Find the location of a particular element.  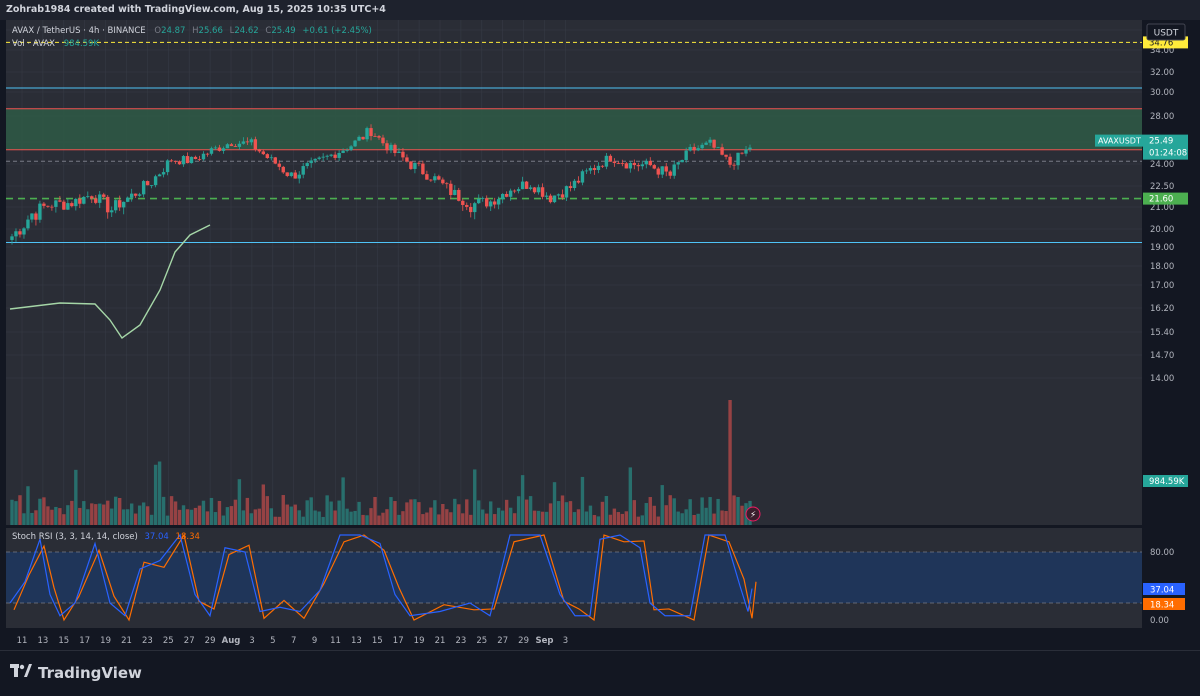

x-tick-label: 29 is located at coordinates (210, 641).